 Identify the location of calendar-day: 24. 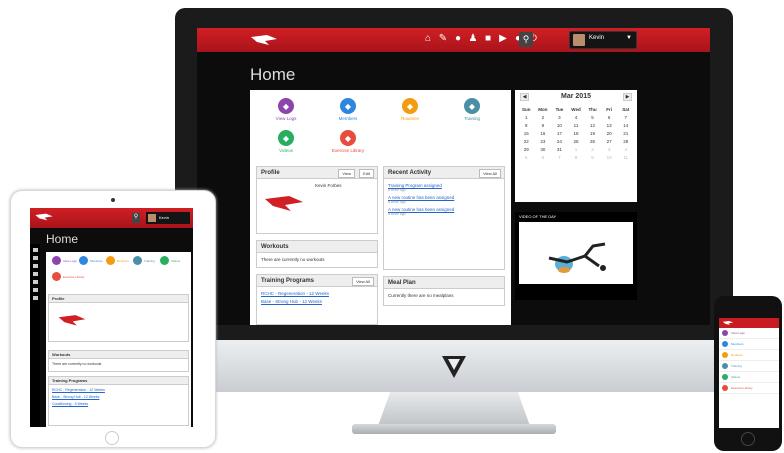
(559, 141).